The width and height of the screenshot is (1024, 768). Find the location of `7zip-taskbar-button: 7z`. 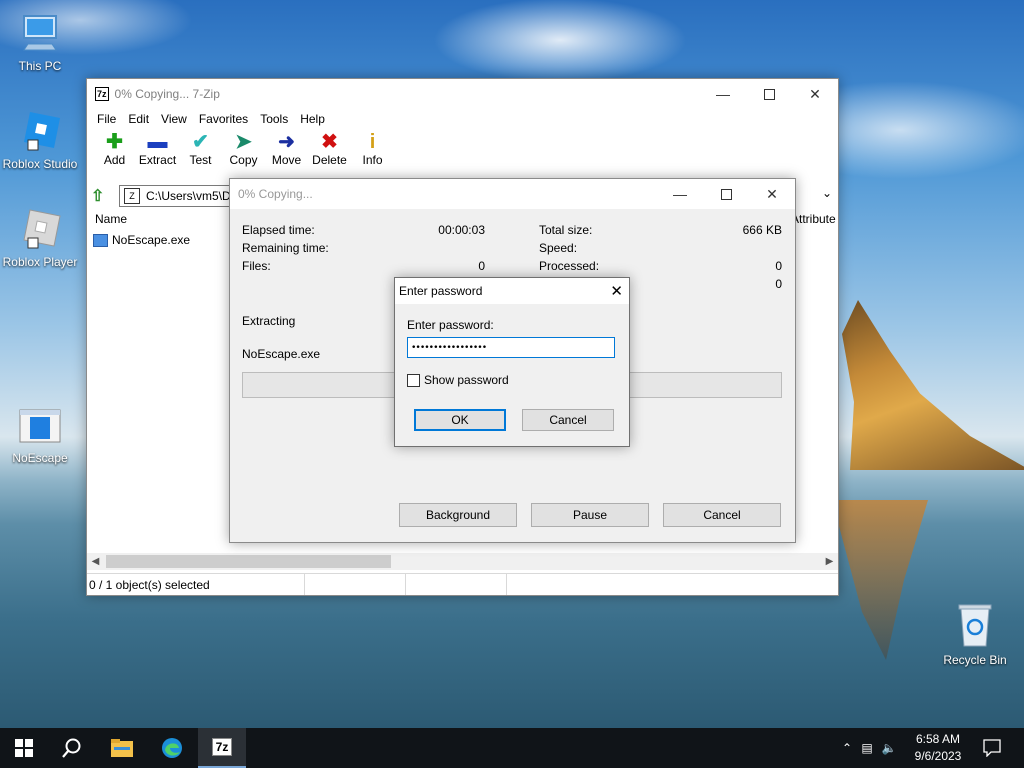

7zip-taskbar-button: 7z is located at coordinates (222, 748).